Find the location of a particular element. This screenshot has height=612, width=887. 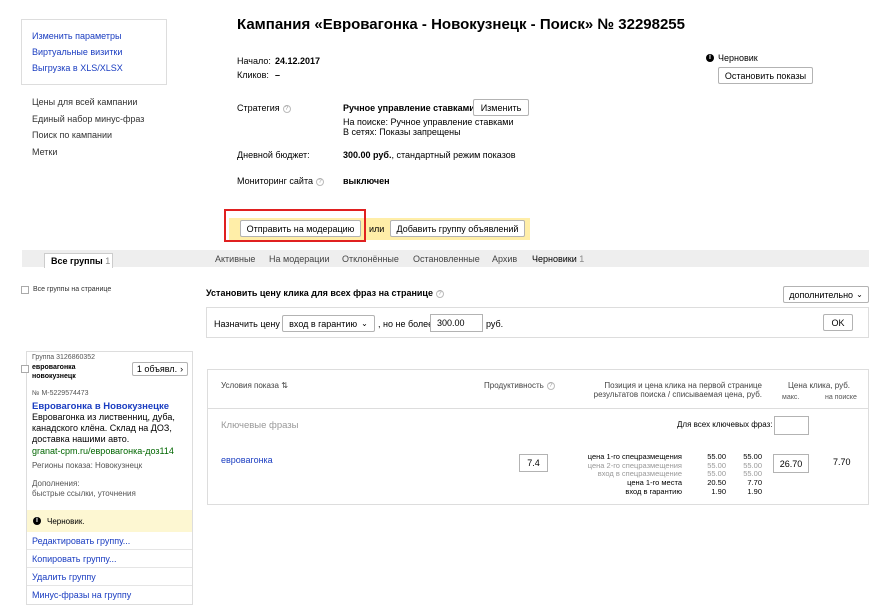

all-keywords-label: Для всех ключевых фраз: is located at coordinates (725, 424).